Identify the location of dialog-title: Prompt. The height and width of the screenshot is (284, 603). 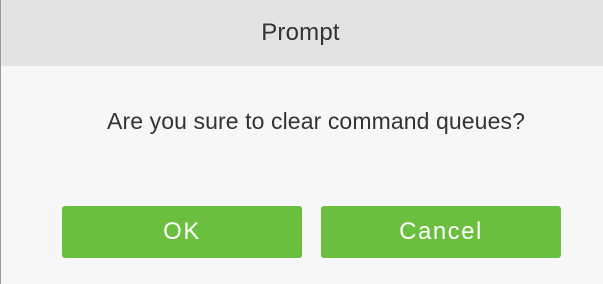
(300, 32).